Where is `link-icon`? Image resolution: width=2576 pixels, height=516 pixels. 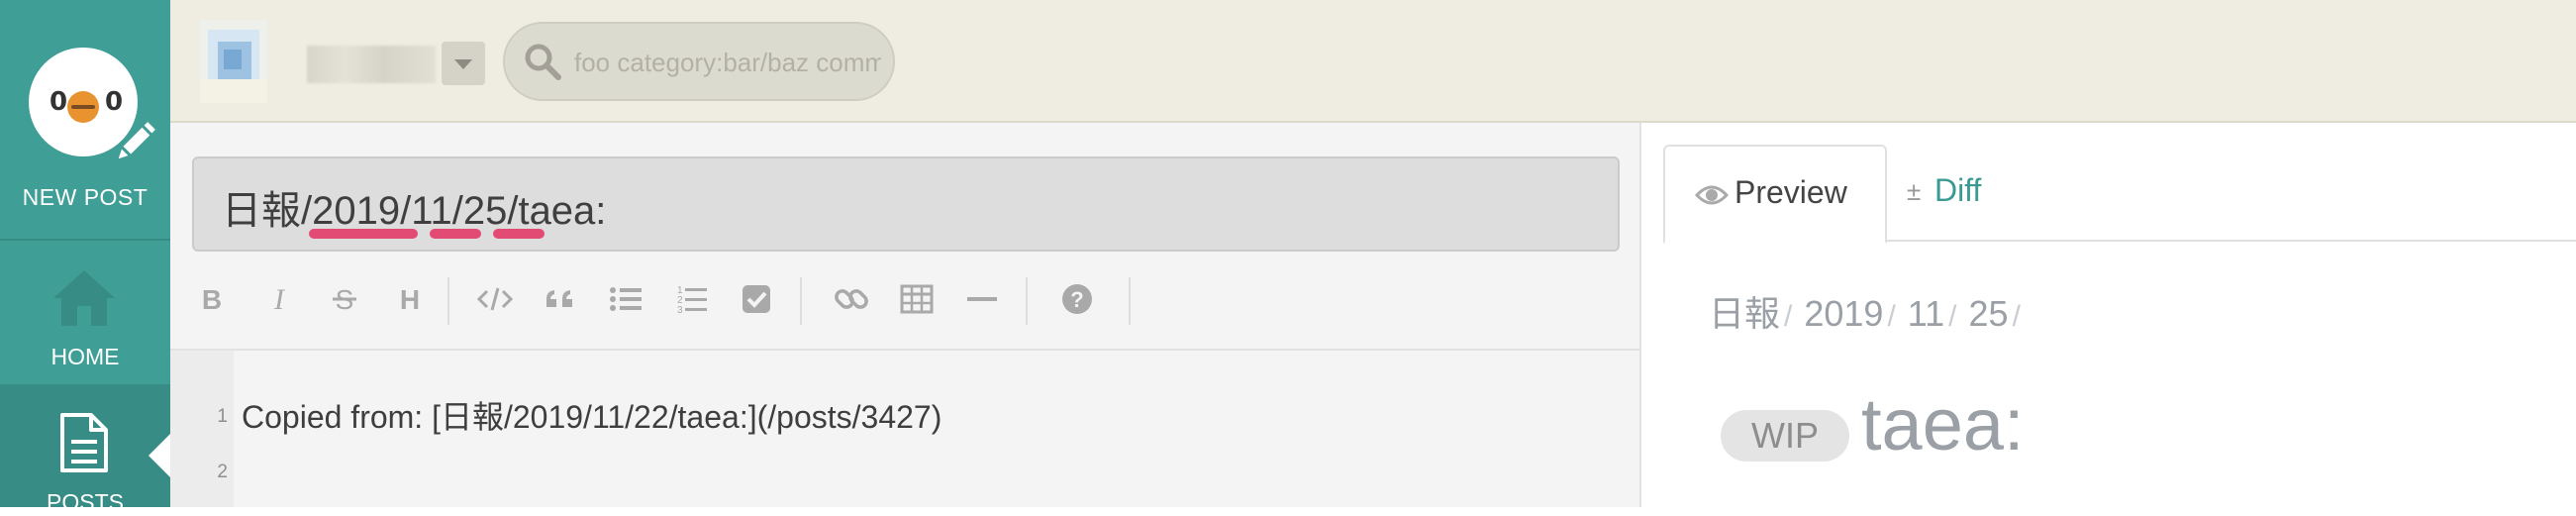
link-icon is located at coordinates (852, 299).